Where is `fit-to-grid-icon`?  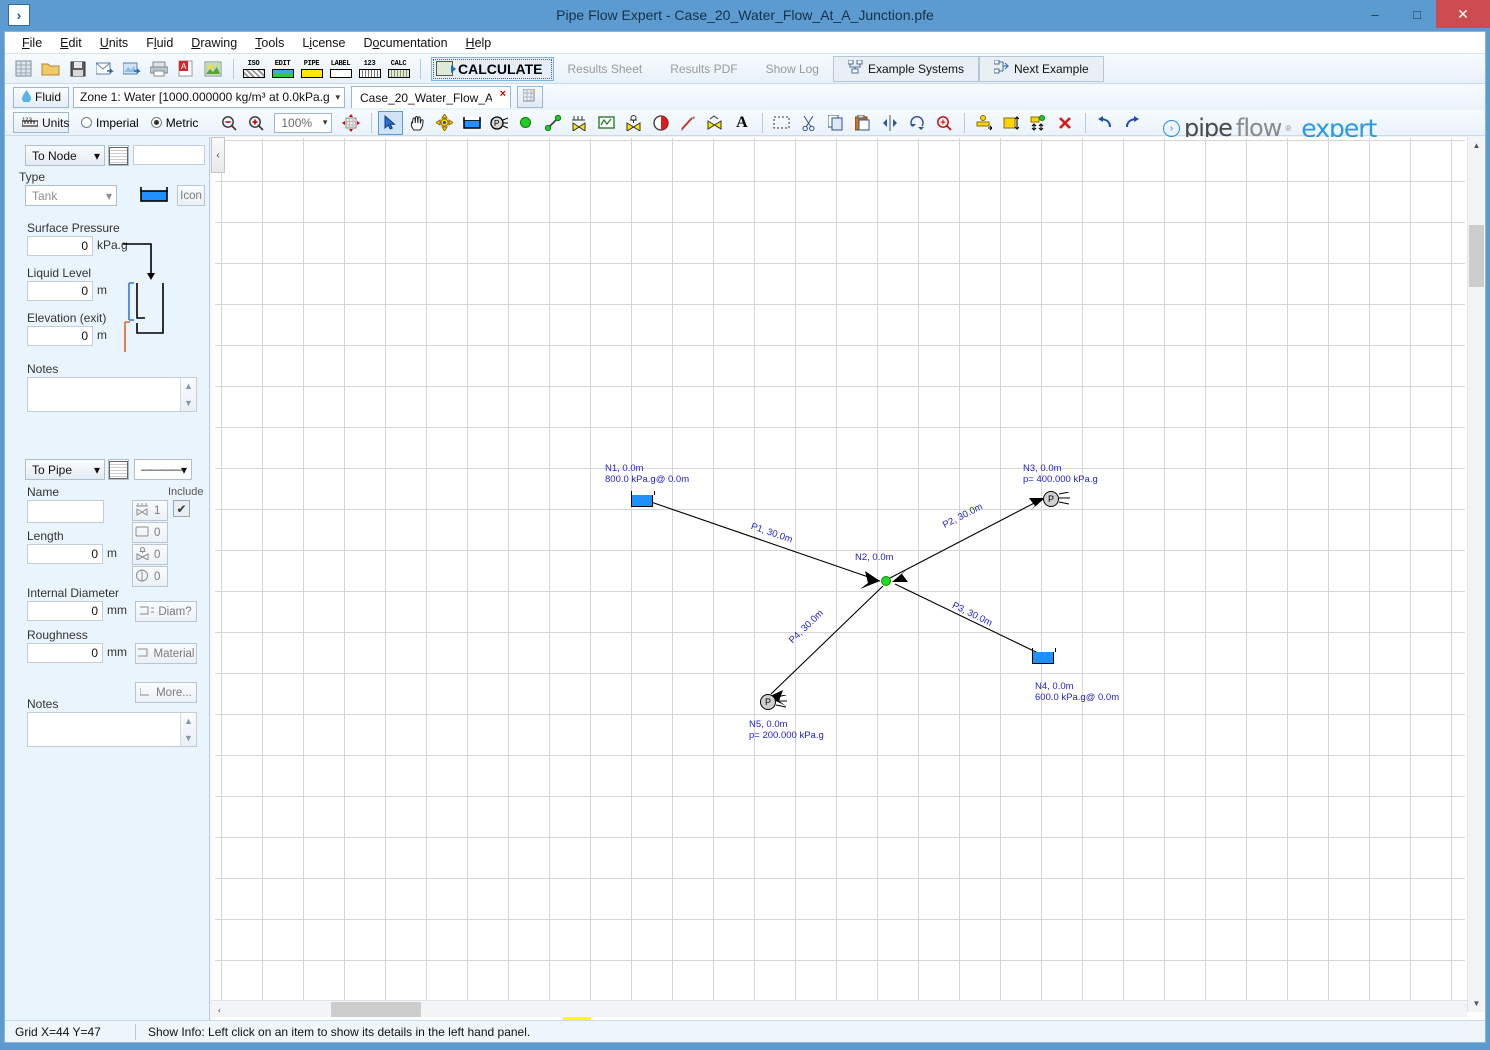 fit-to-grid-icon is located at coordinates (350, 123).